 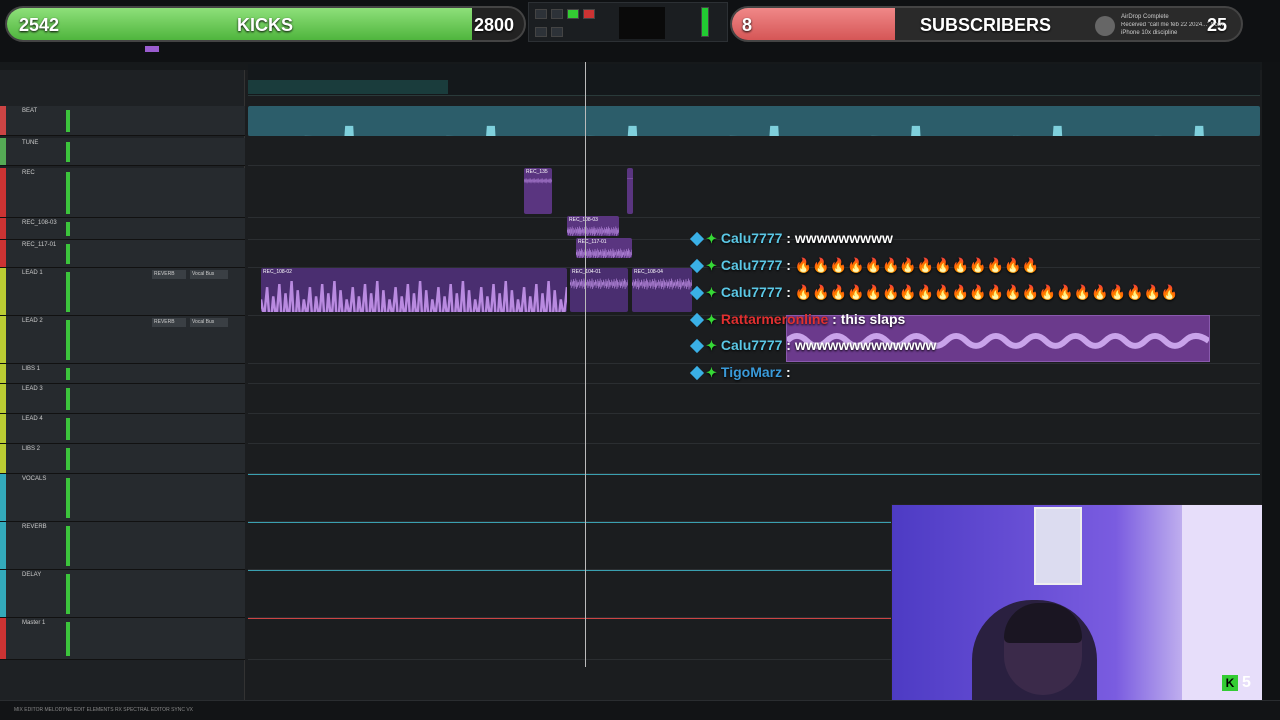 What do you see at coordinates (537, 172) in the screenshot?
I see `clip-label: REC_135` at bounding box center [537, 172].